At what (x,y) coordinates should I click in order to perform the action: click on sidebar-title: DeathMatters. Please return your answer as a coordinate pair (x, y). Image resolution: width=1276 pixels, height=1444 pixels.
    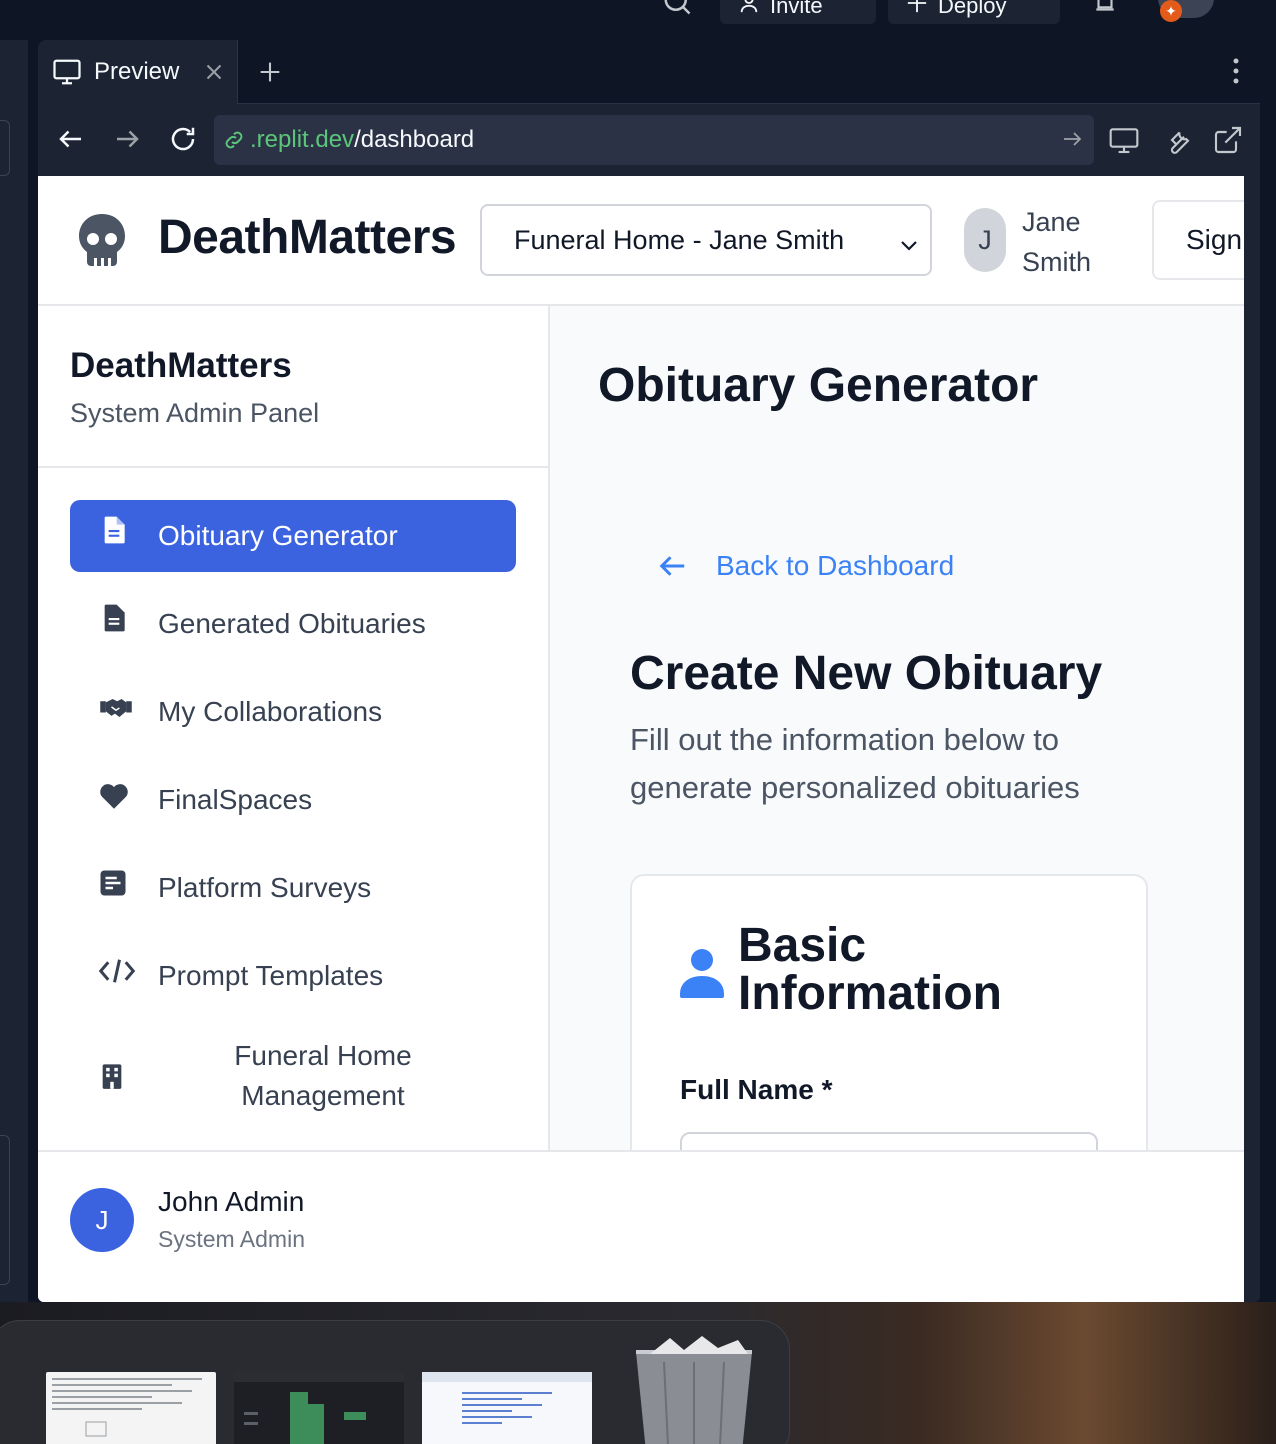
    Looking at the image, I should click on (181, 365).